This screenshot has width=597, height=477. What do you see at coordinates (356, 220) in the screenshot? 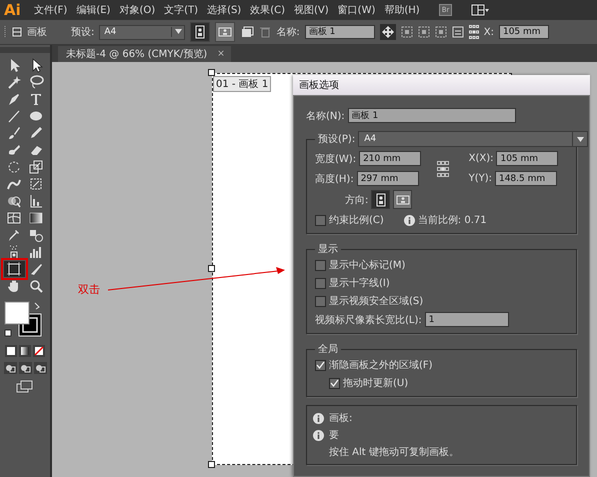
I see `constrain-label: 约束比例(C)` at bounding box center [356, 220].